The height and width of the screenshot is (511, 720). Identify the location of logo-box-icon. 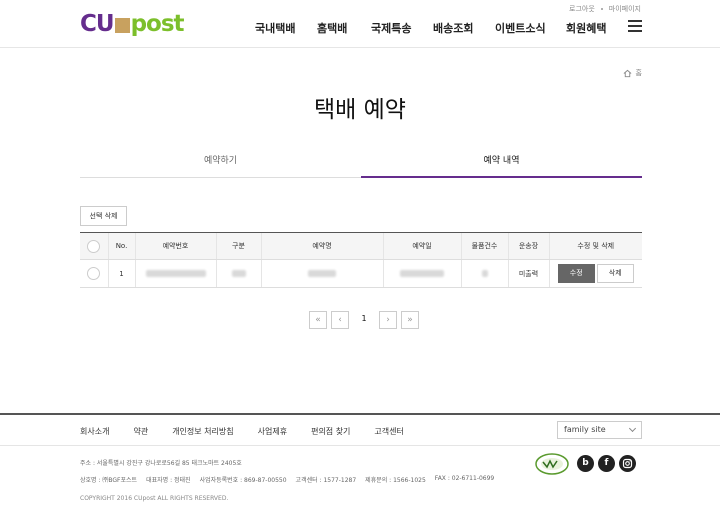
(122, 25).